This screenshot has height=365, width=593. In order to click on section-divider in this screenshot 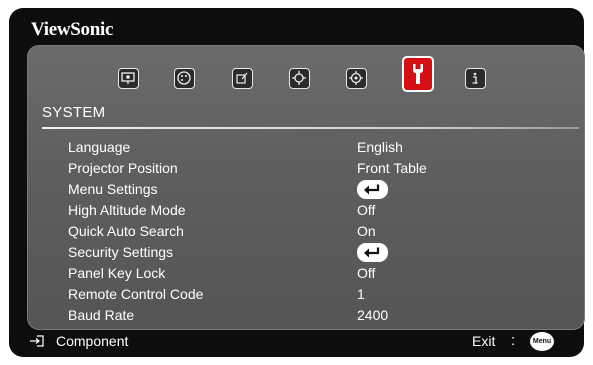, I will do `click(310, 128)`.